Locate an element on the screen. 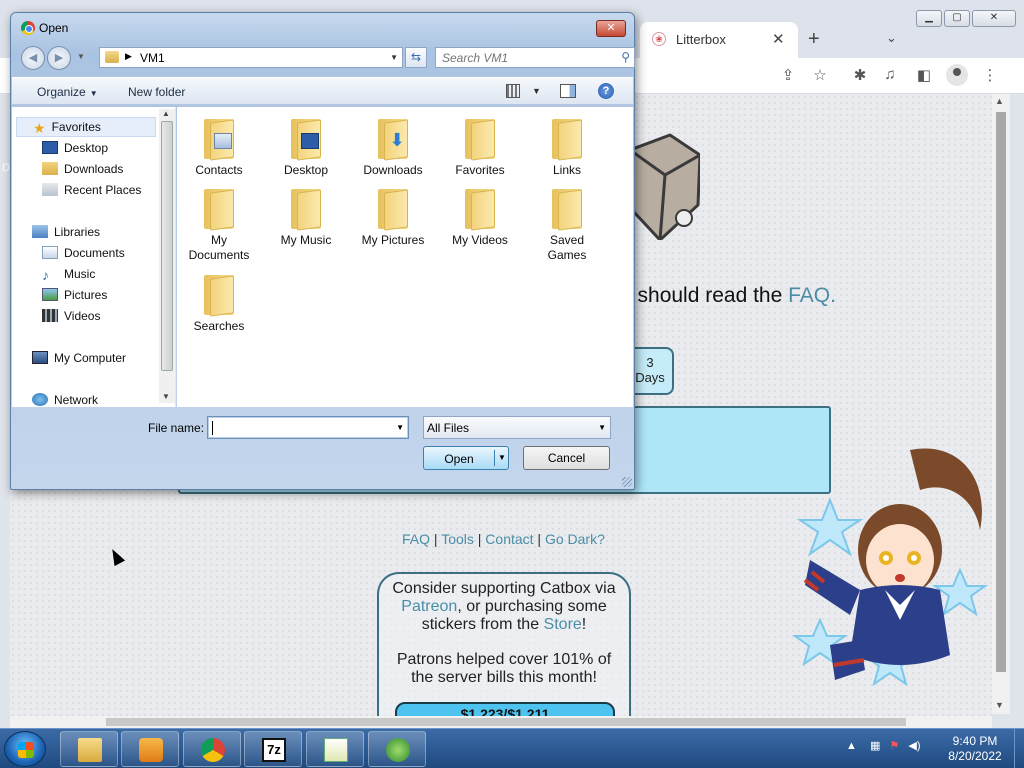 Image resolution: width=1024 pixels, height=768 pixels. folder-item: Links is located at coordinates (567, 146).